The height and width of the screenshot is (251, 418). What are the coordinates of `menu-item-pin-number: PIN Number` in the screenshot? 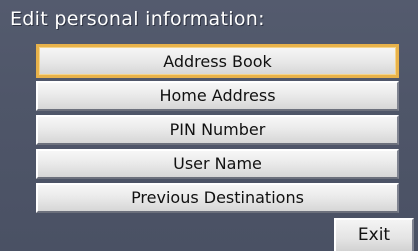 It's located at (217, 130).